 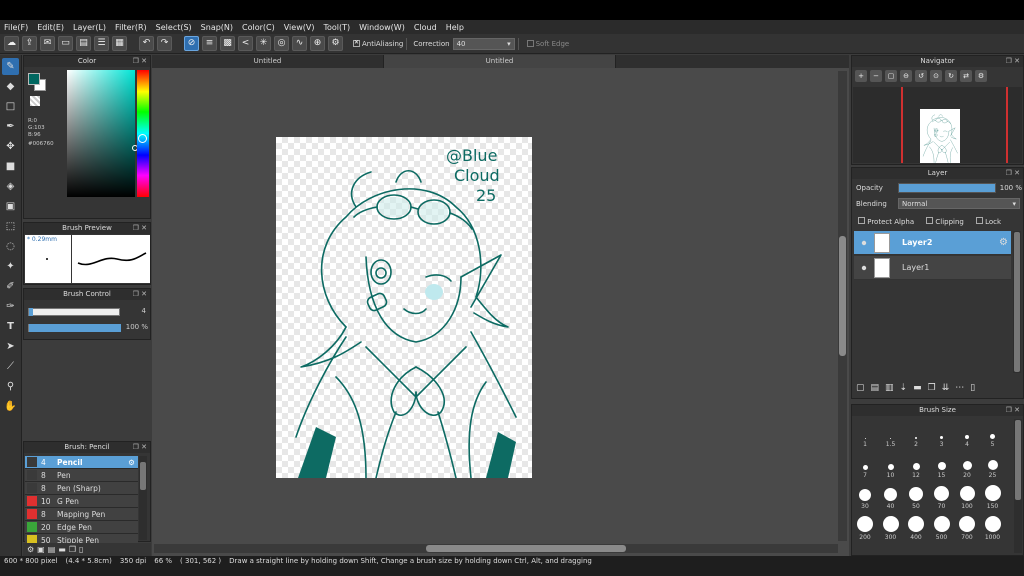 I want to click on brush-size-option: 25, so click(x=993, y=464).